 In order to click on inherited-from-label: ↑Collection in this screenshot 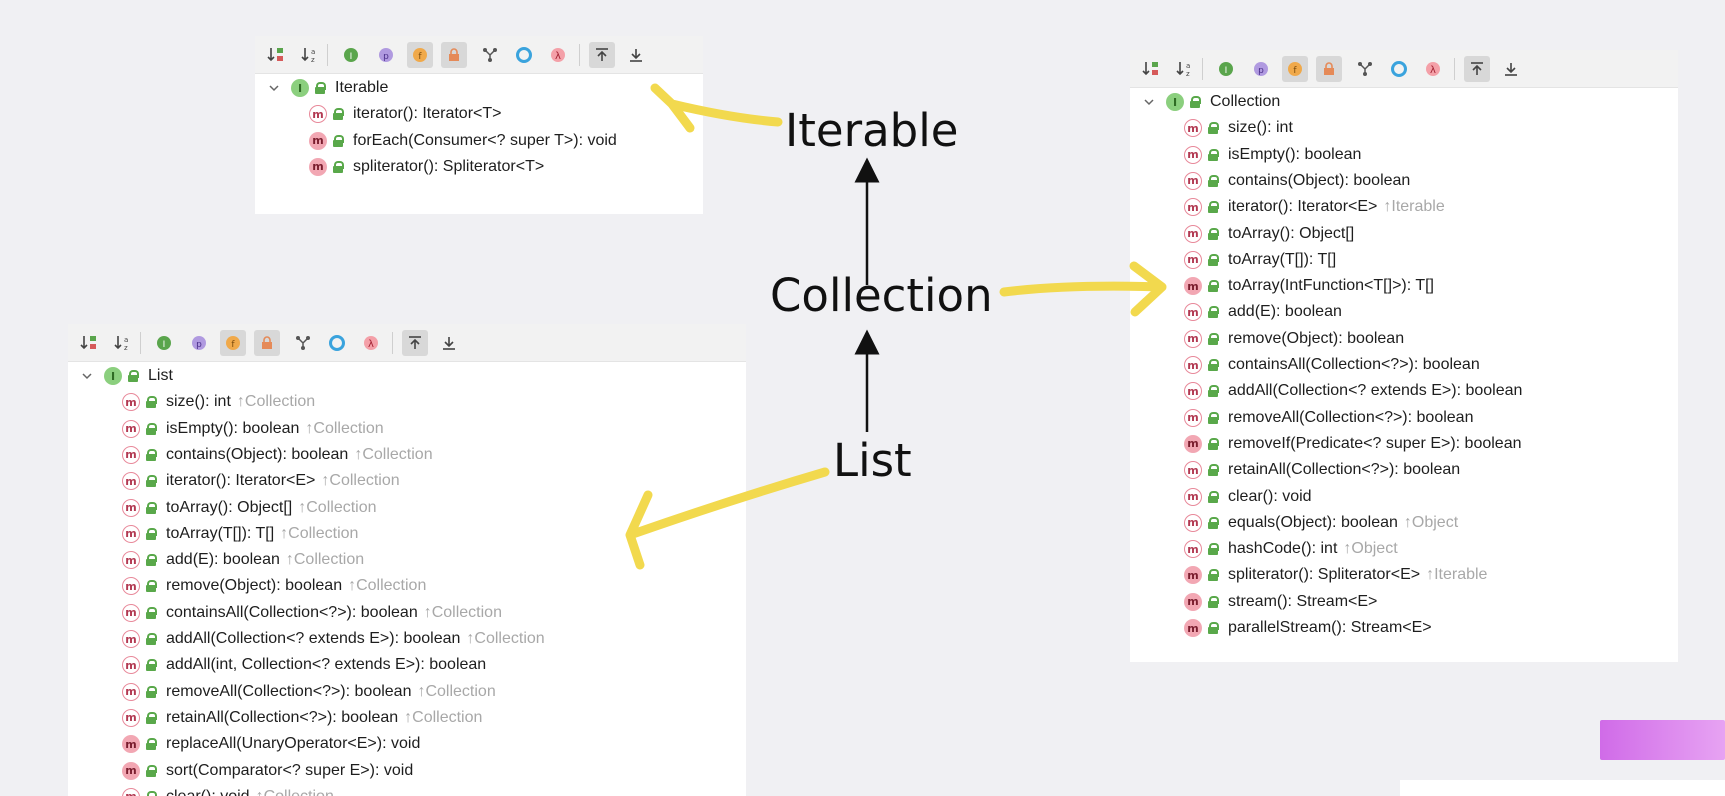, I will do `click(443, 717)`.